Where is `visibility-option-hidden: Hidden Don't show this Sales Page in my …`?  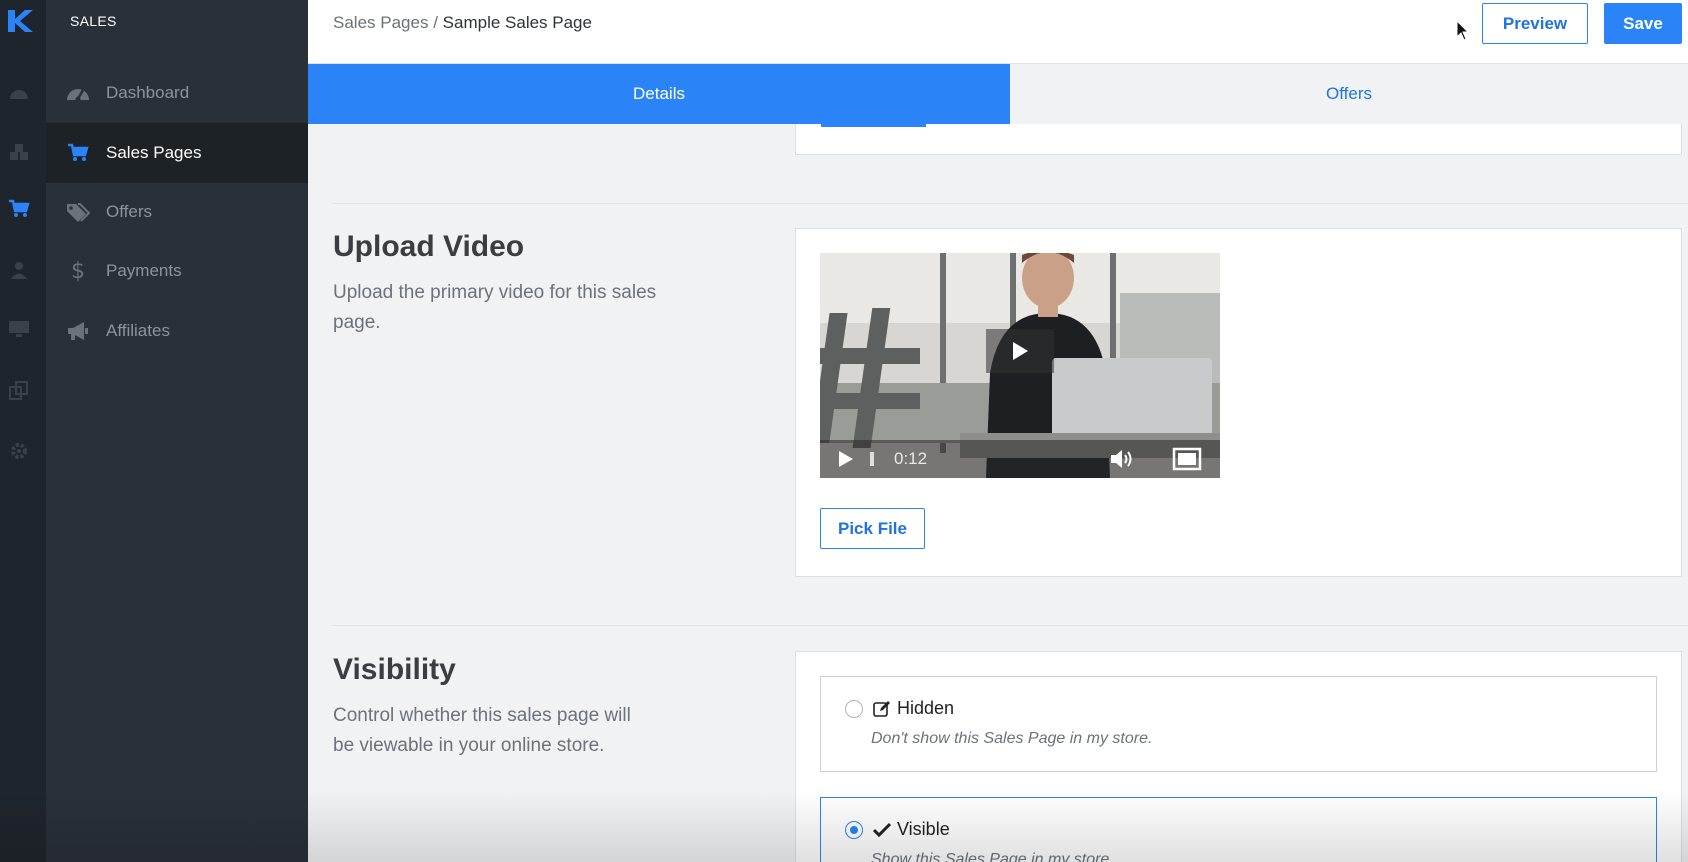 visibility-option-hidden: Hidden Don't show this Sales Page in my … is located at coordinates (1238, 724).